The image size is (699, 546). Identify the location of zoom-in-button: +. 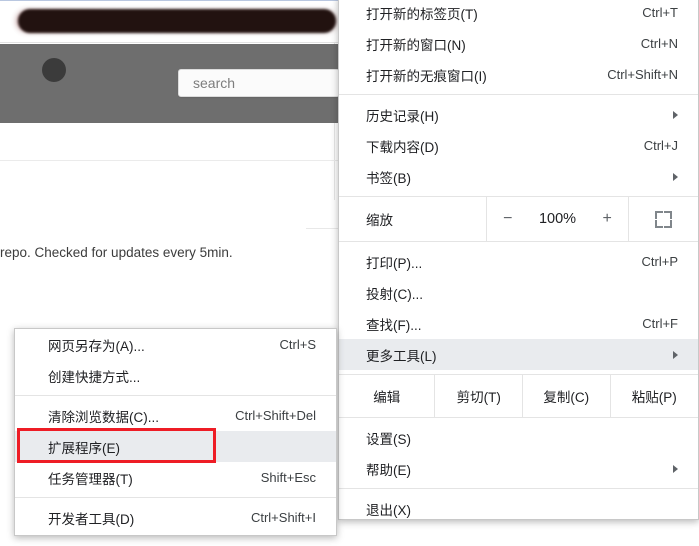
(607, 219).